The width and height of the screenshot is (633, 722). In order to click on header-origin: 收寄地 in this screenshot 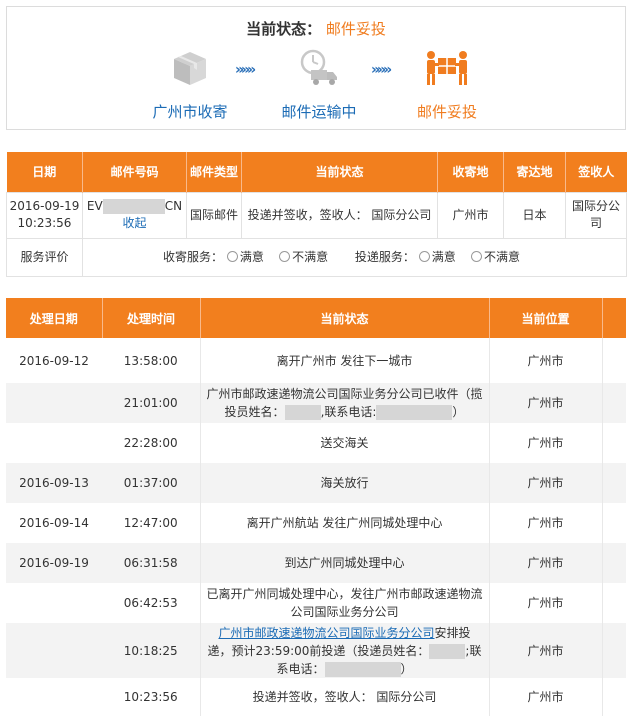, I will do `click(470, 172)`.